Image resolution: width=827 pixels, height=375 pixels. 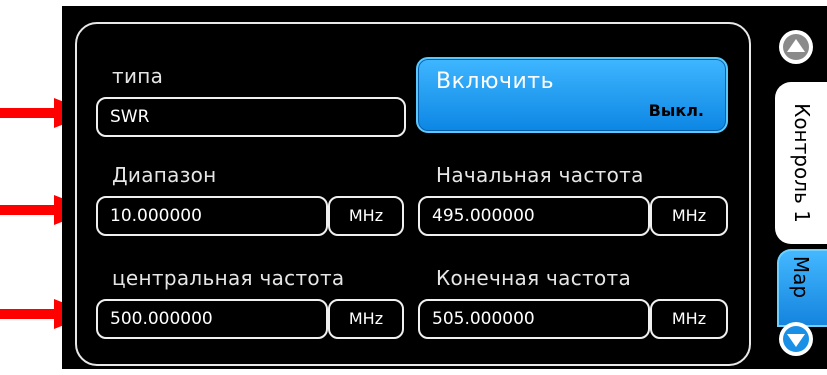 What do you see at coordinates (212, 319) in the screenshot?
I see `center-frequency-field: 500.000000` at bounding box center [212, 319].